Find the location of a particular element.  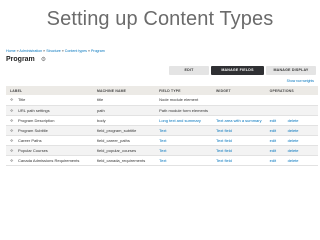

machine-name-cell: field_career_paths is located at coordinates (124, 140).